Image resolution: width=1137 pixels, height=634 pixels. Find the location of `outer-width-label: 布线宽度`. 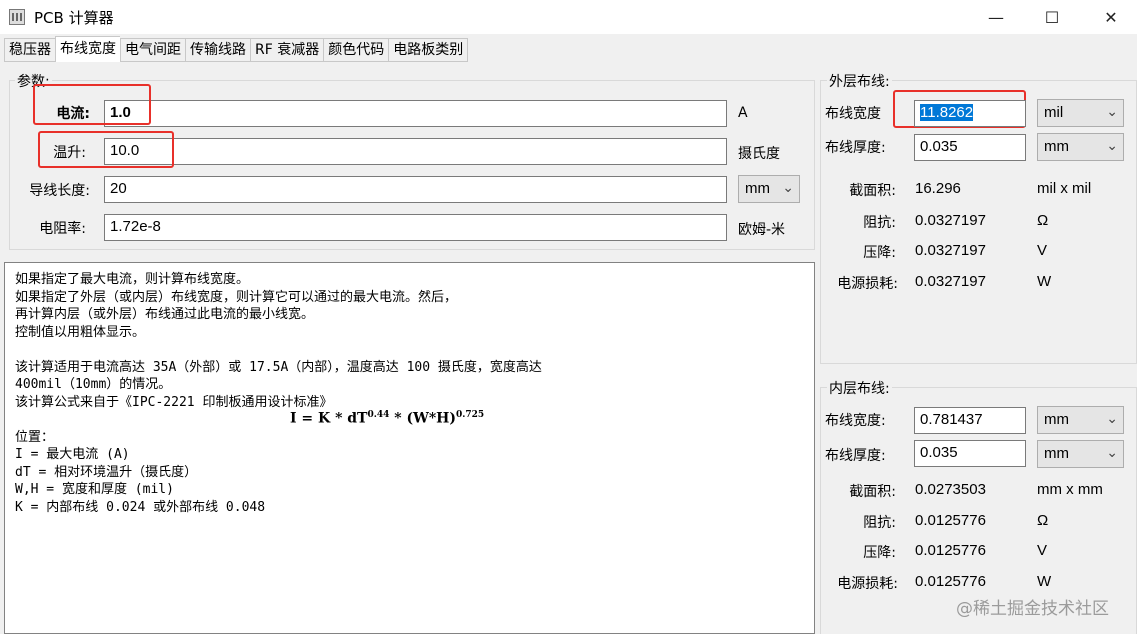

outer-width-label: 布线宽度 is located at coordinates (853, 114).